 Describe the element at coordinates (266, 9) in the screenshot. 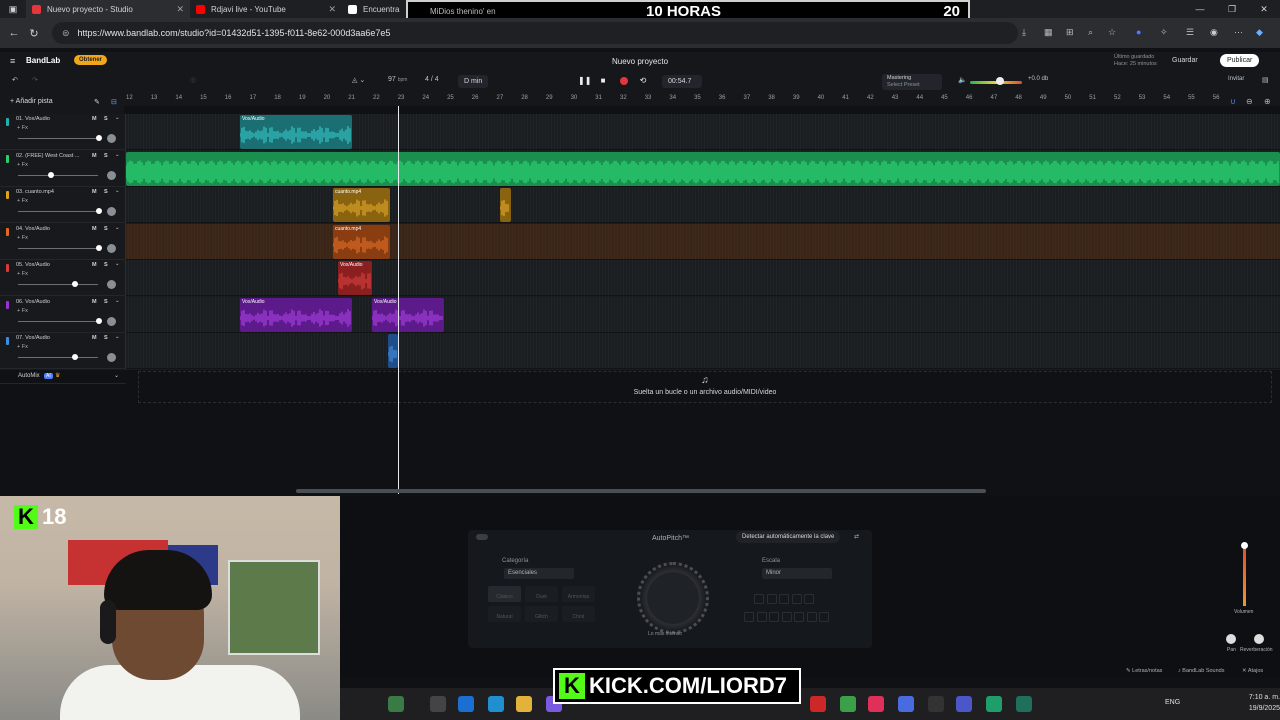

I see `tab-youtube: Rdjavi live - YouTube ✕` at that location.